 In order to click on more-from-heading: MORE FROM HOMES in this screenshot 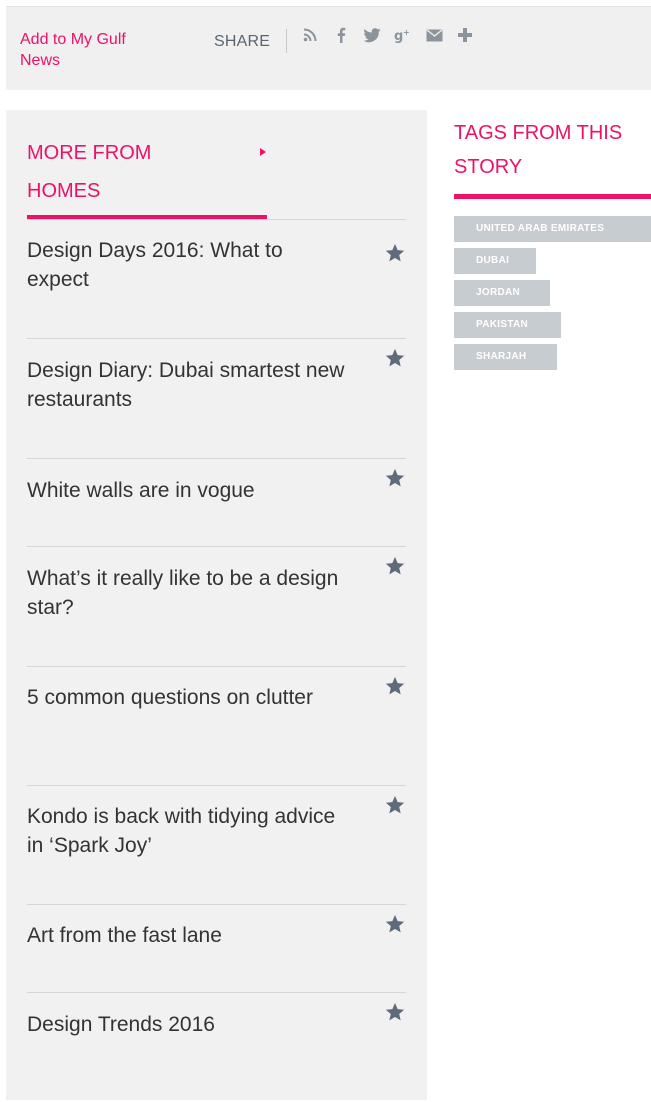, I will do `click(147, 172)`.